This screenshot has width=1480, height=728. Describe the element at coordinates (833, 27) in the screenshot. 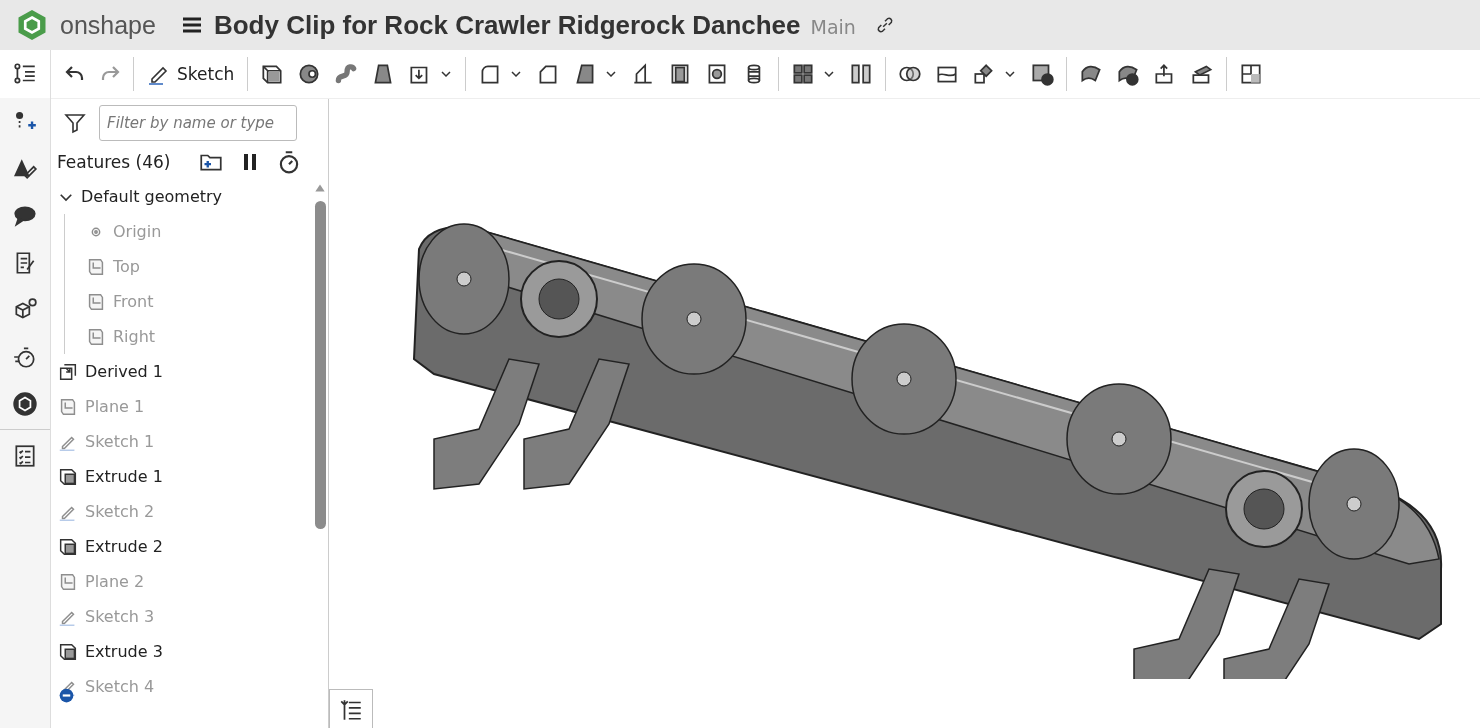

I see `branch-label: Main` at that location.